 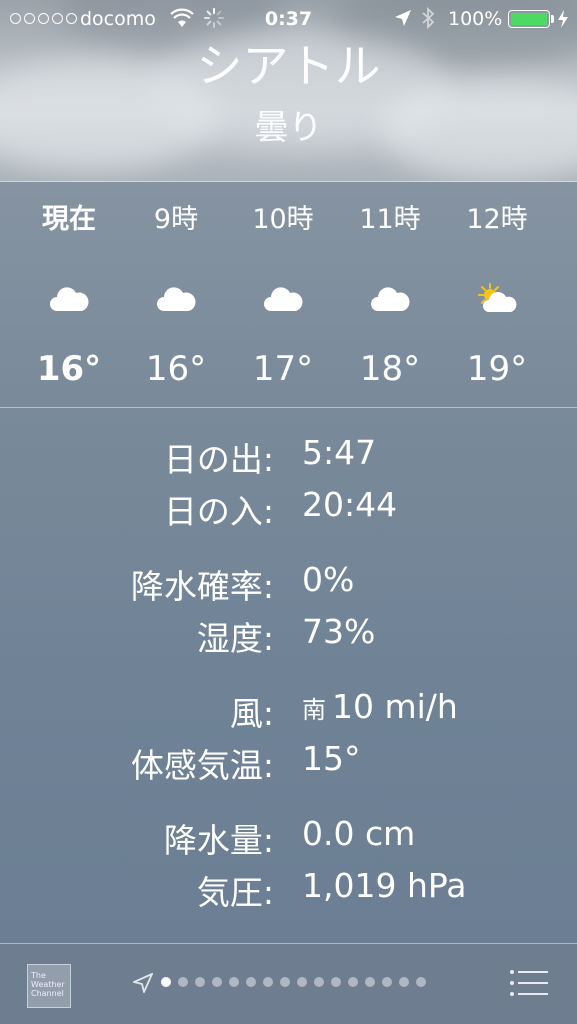 I want to click on city-name: シアトル, so click(x=288, y=66).